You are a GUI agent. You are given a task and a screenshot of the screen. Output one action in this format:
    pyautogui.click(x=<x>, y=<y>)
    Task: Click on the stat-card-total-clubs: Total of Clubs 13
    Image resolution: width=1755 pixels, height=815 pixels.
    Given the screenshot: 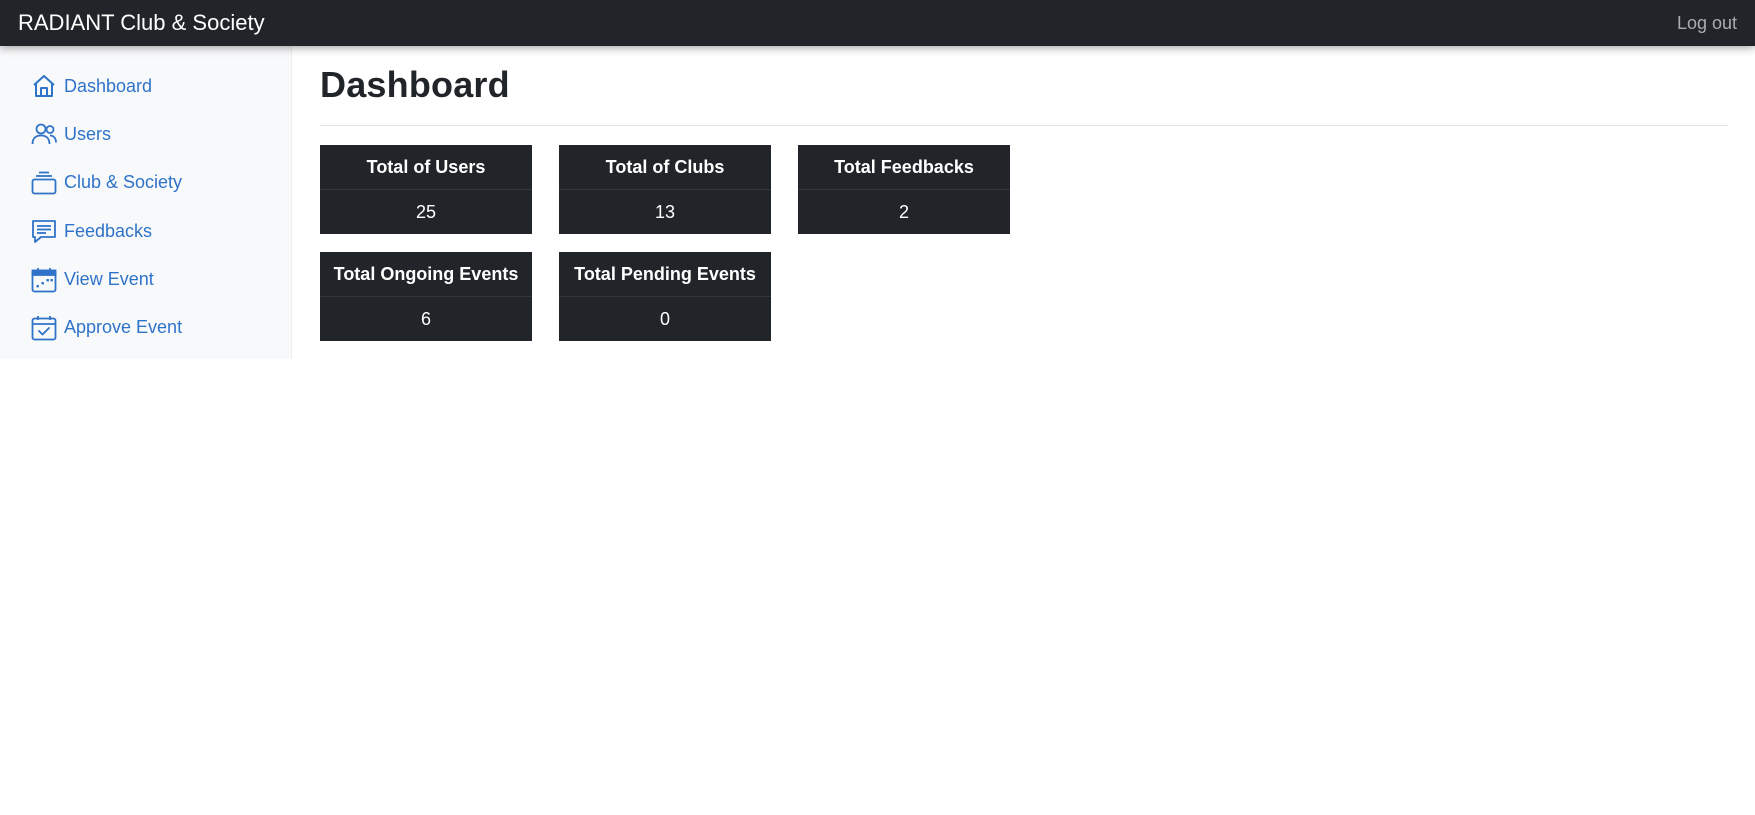 What is the action you would take?
    pyautogui.click(x=665, y=189)
    